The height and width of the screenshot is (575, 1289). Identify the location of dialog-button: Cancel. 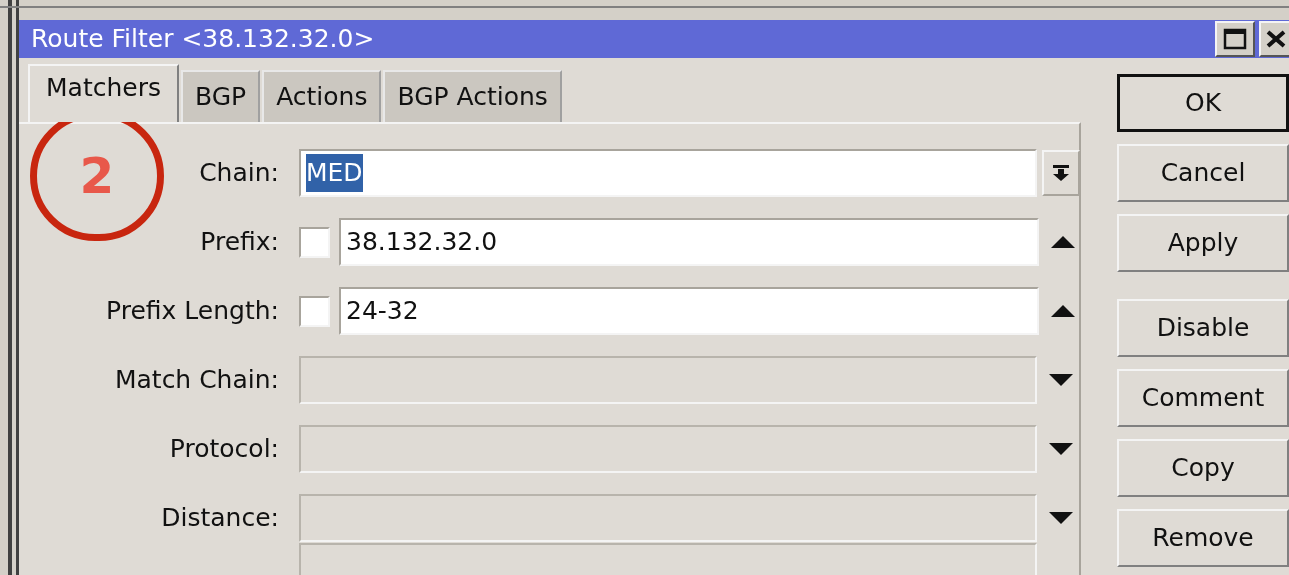
(1203, 172).